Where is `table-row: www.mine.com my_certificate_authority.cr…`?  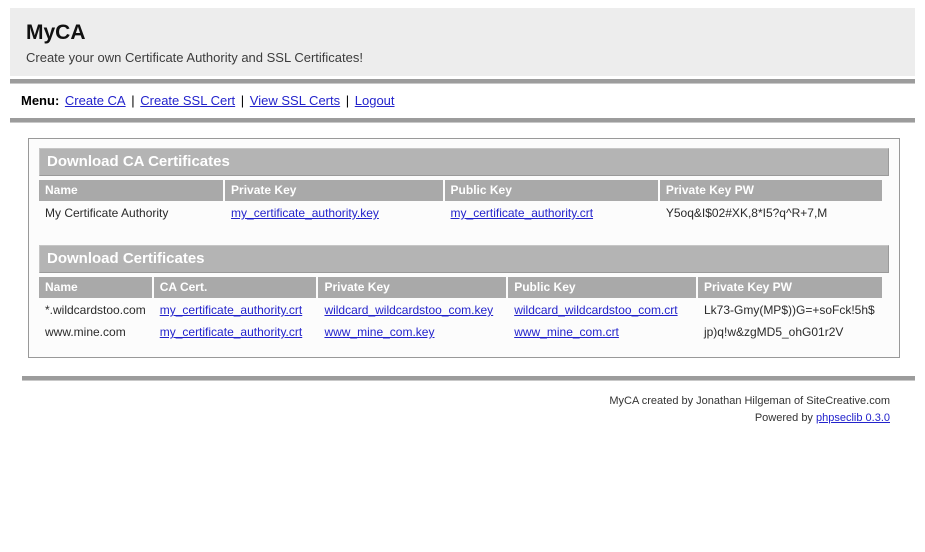
table-row: www.mine.com my_certificate_authority.cr… is located at coordinates (460, 331).